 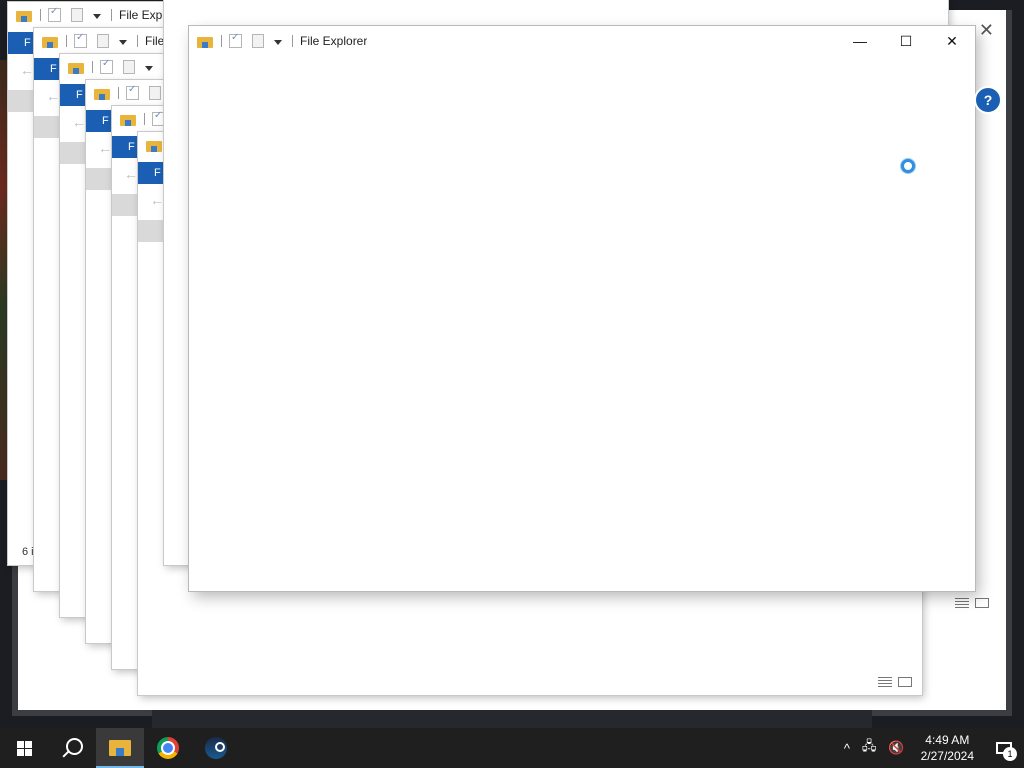 What do you see at coordinates (947, 756) in the screenshot?
I see `clock-date: 2/27/2024` at bounding box center [947, 756].